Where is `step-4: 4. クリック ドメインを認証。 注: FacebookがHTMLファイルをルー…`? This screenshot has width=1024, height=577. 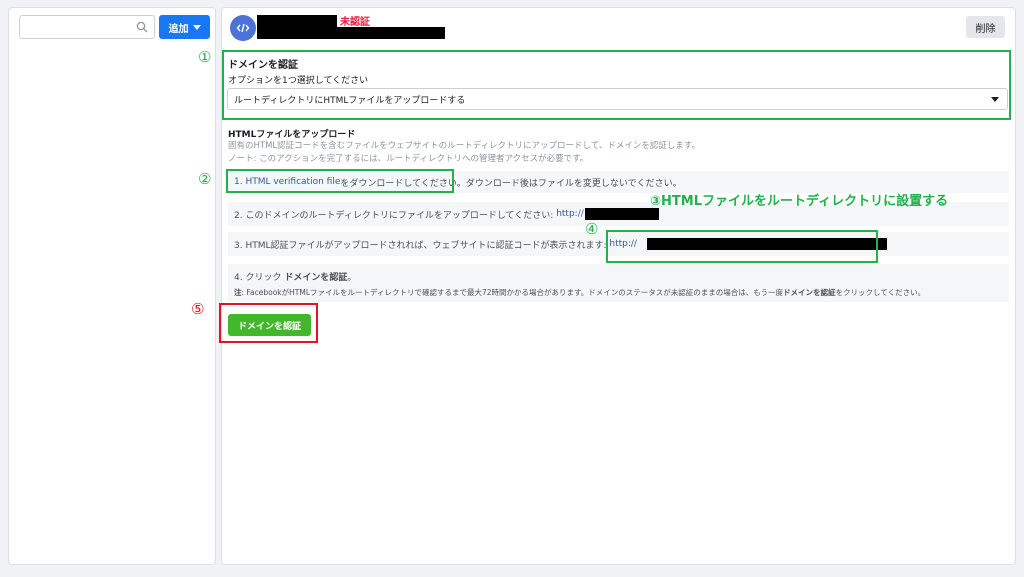 step-4: 4. クリック ドメインを認証。 注: FacebookがHTMLファイルをルー… is located at coordinates (618, 283).